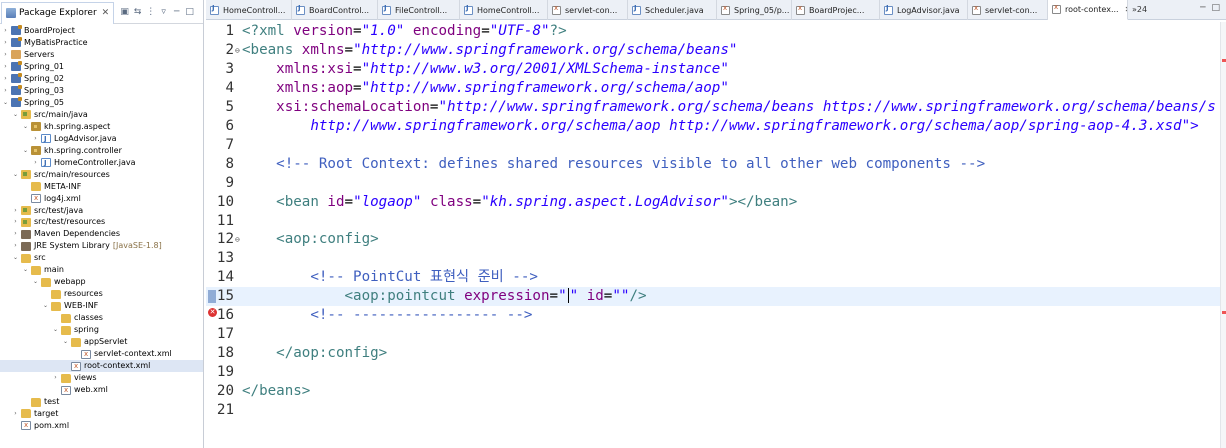 The height and width of the screenshot is (448, 1226). I want to click on tree-item: › views, so click(101, 378).